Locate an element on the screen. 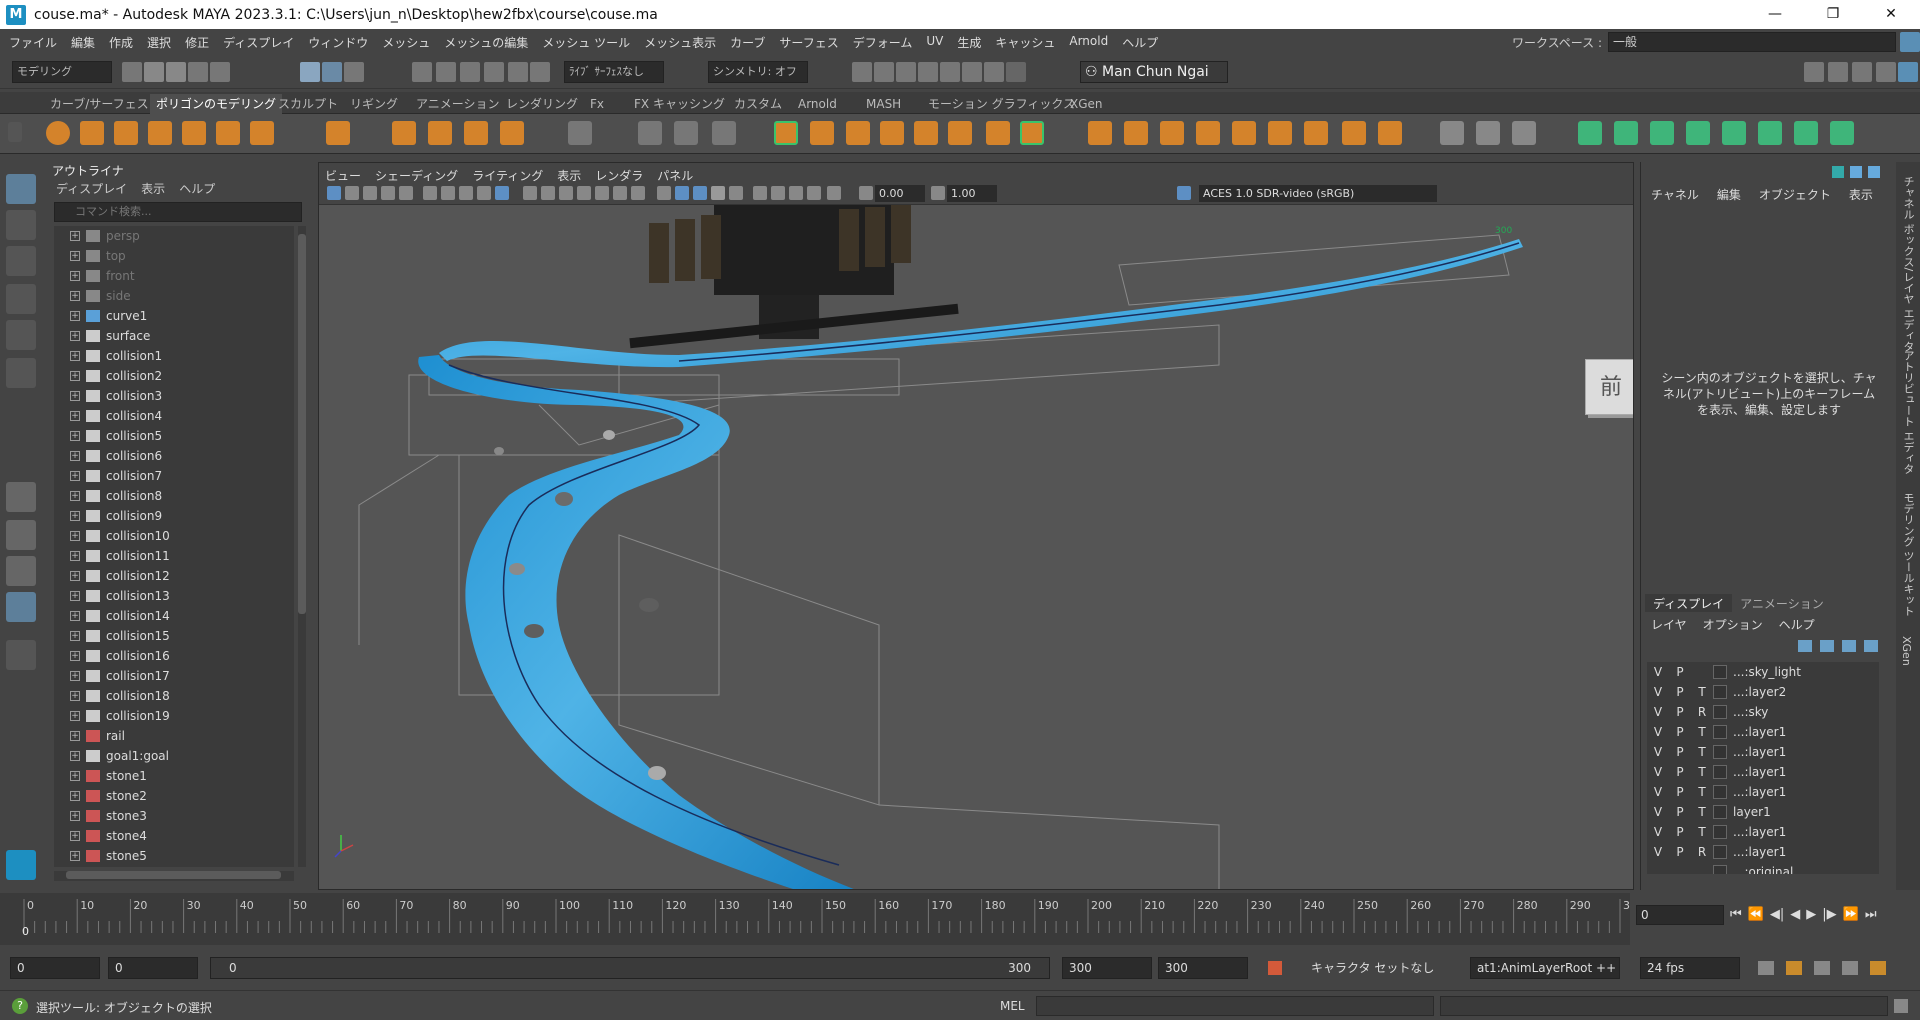 The width and height of the screenshot is (1920, 1020). use-all-lights-icon is located at coordinates (664, 193).